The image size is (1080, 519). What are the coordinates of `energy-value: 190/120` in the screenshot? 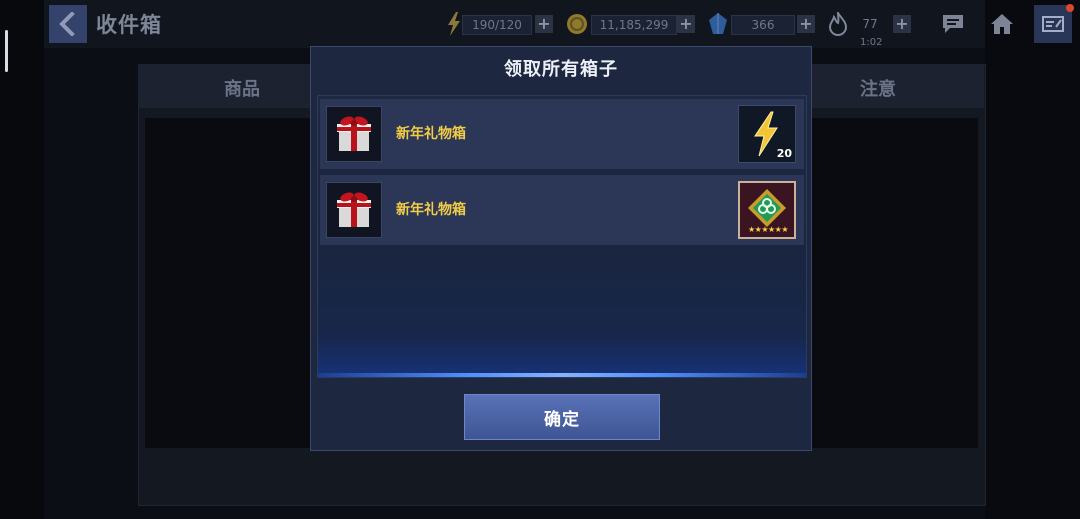 It's located at (497, 25).